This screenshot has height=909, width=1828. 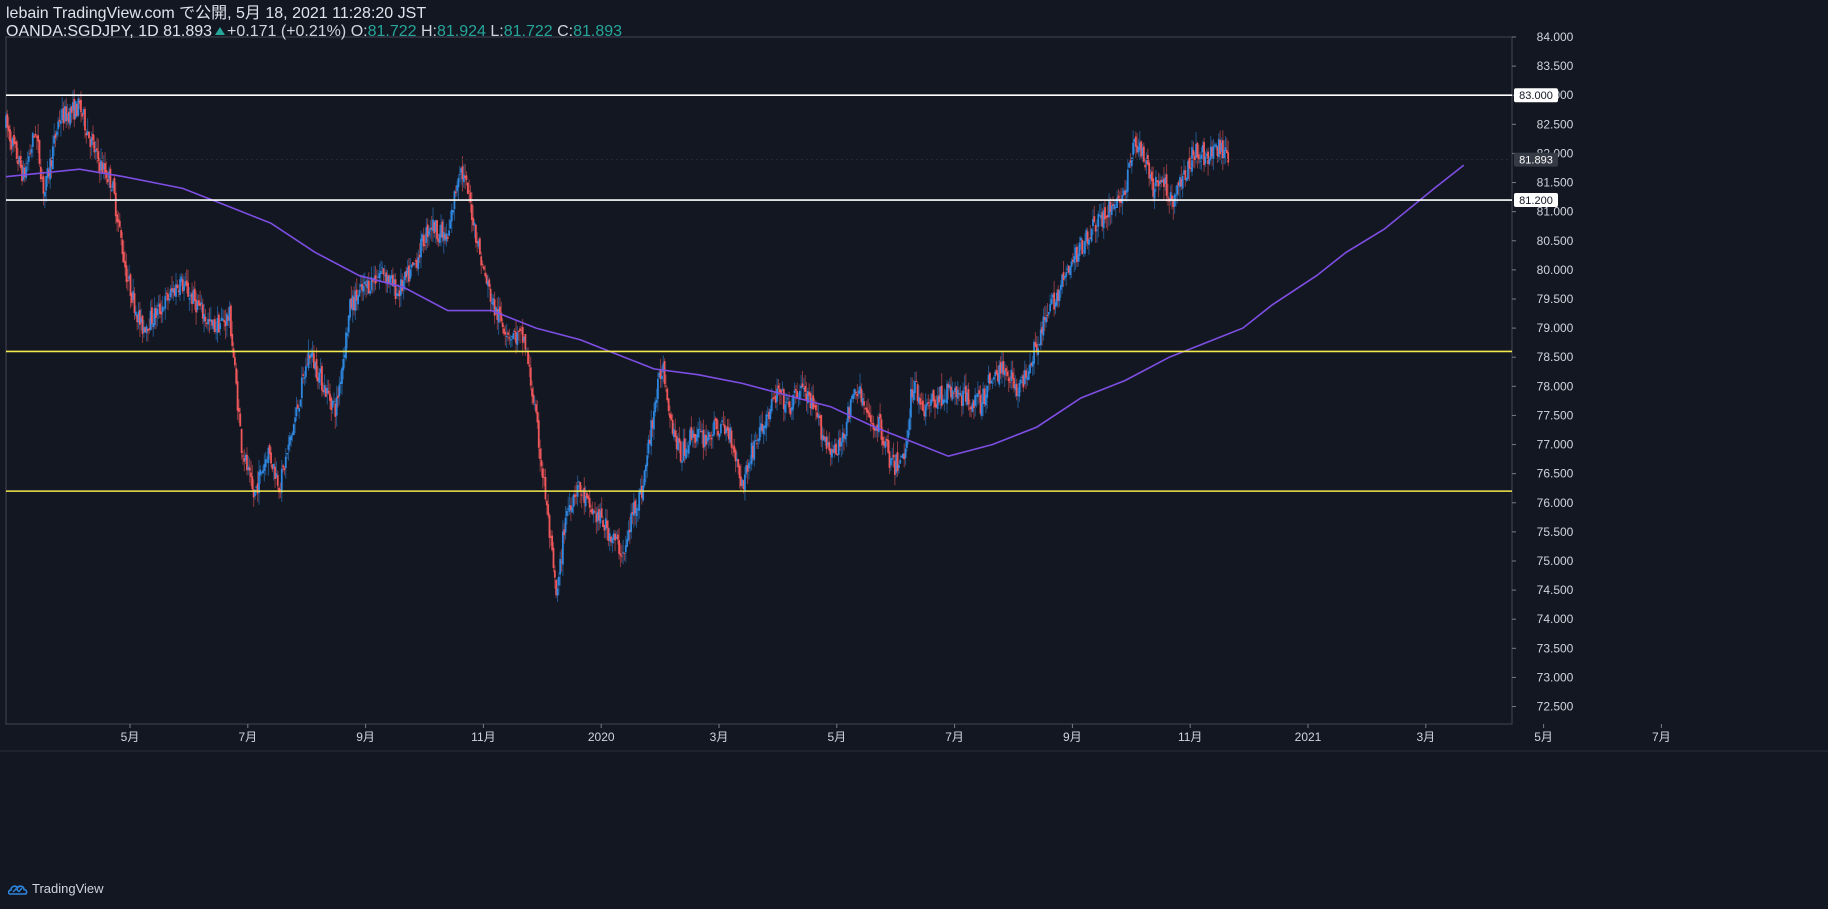 What do you see at coordinates (1555, 328) in the screenshot?
I see `y-tick-label: 79.000` at bounding box center [1555, 328].